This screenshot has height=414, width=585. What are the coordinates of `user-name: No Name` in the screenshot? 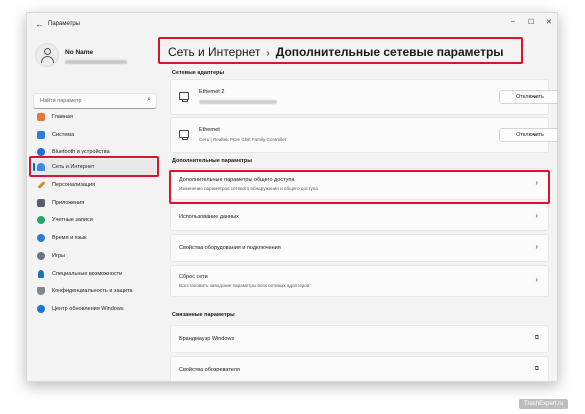 It's located at (79, 52).